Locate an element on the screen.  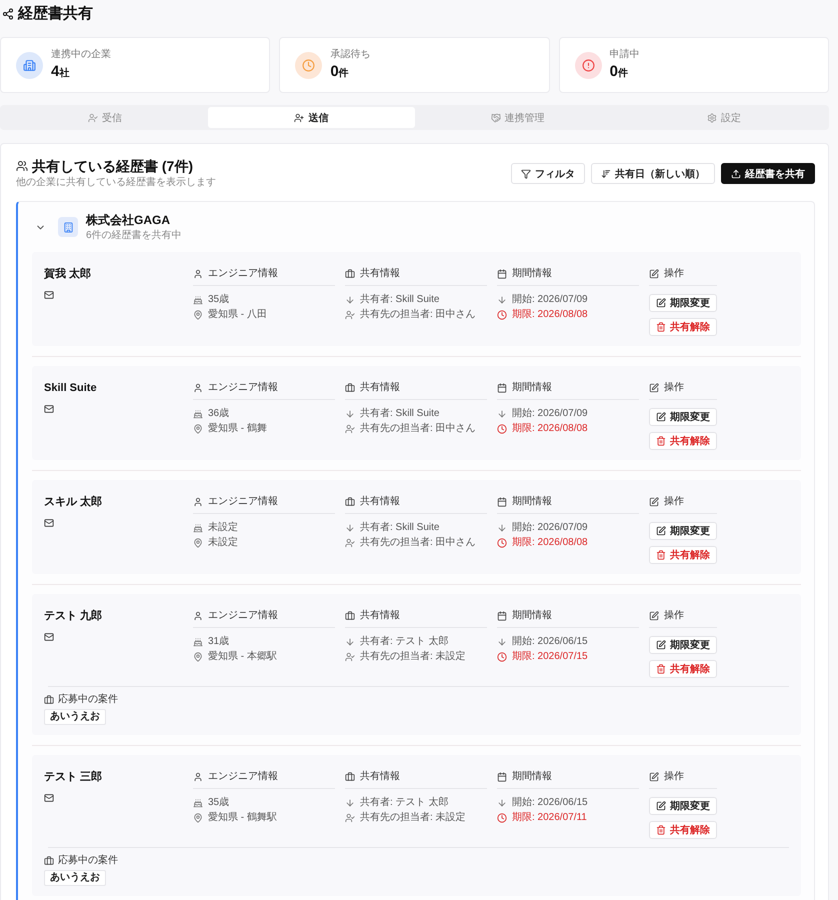
stat-label: 連携中の企業 is located at coordinates (81, 55).